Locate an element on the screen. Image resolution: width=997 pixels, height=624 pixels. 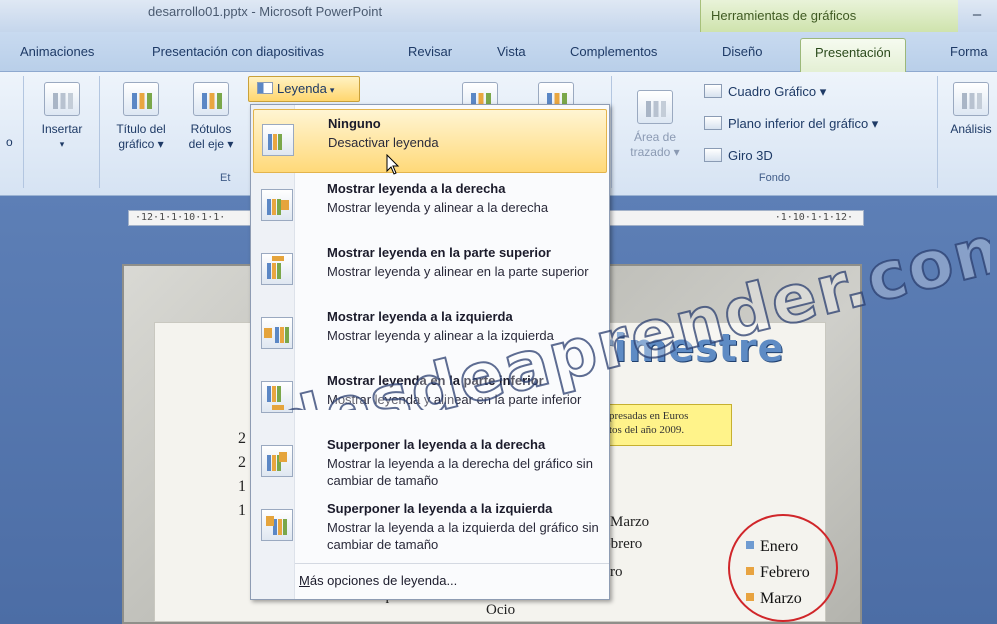
legend-none-icon is located at coordinates (278, 140).